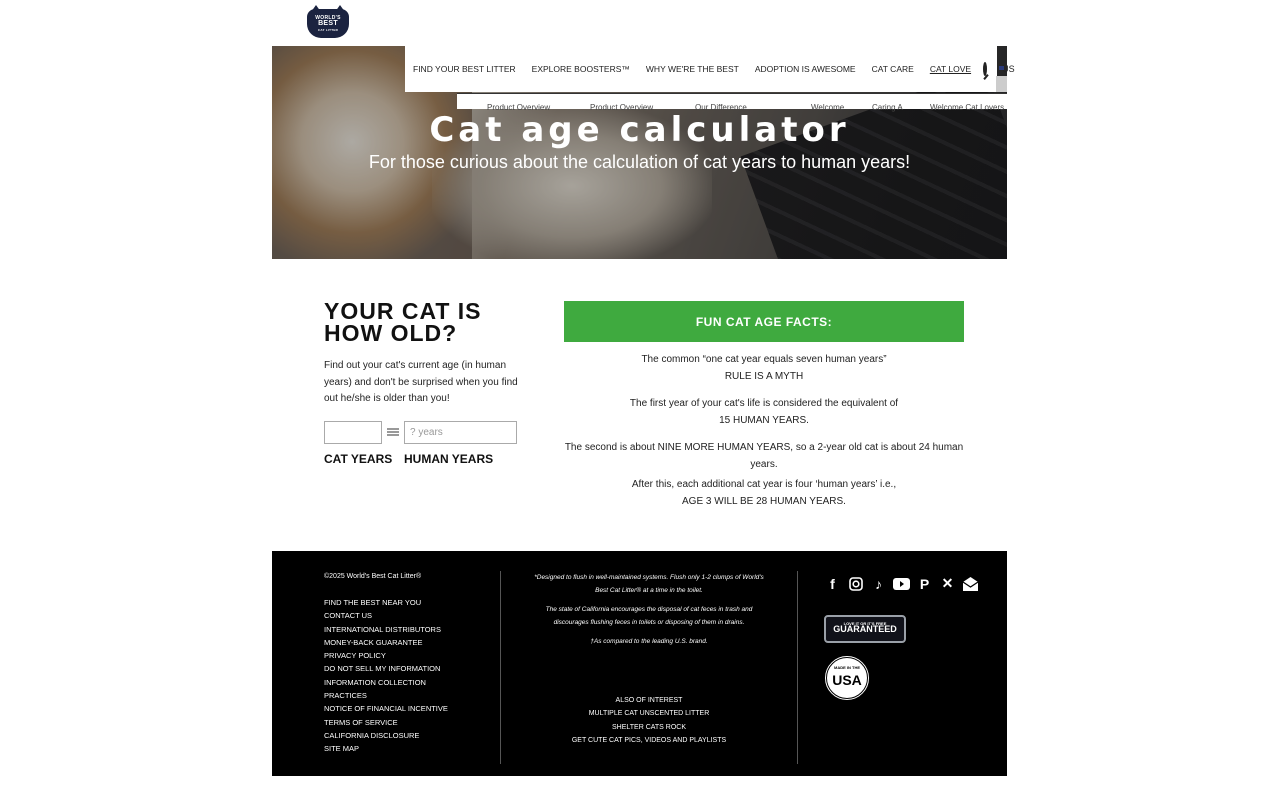 The height and width of the screenshot is (800, 1280). Describe the element at coordinates (764, 321) in the screenshot. I see `facts-heading: FUN CAT AGE FACTS:` at that location.